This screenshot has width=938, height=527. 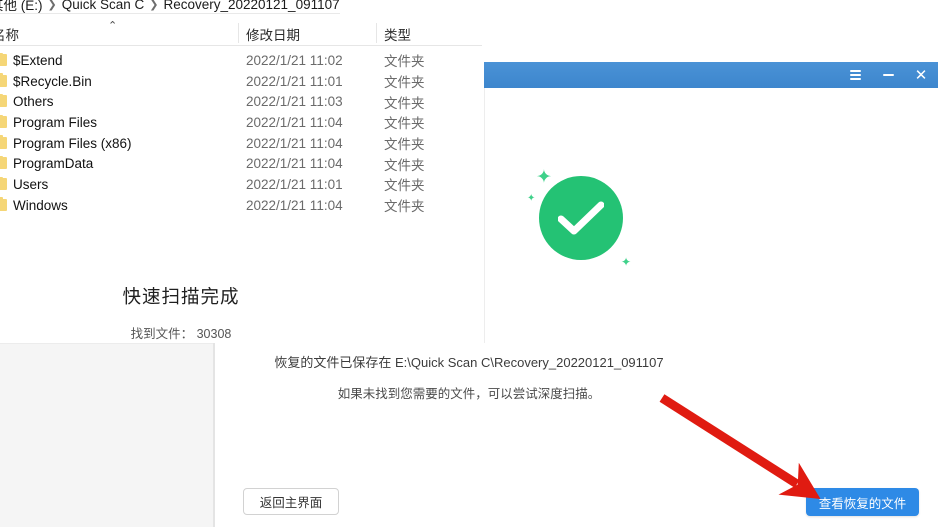 What do you see at coordinates (170, 13) in the screenshot?
I see `breadcrumb-underline` at bounding box center [170, 13].